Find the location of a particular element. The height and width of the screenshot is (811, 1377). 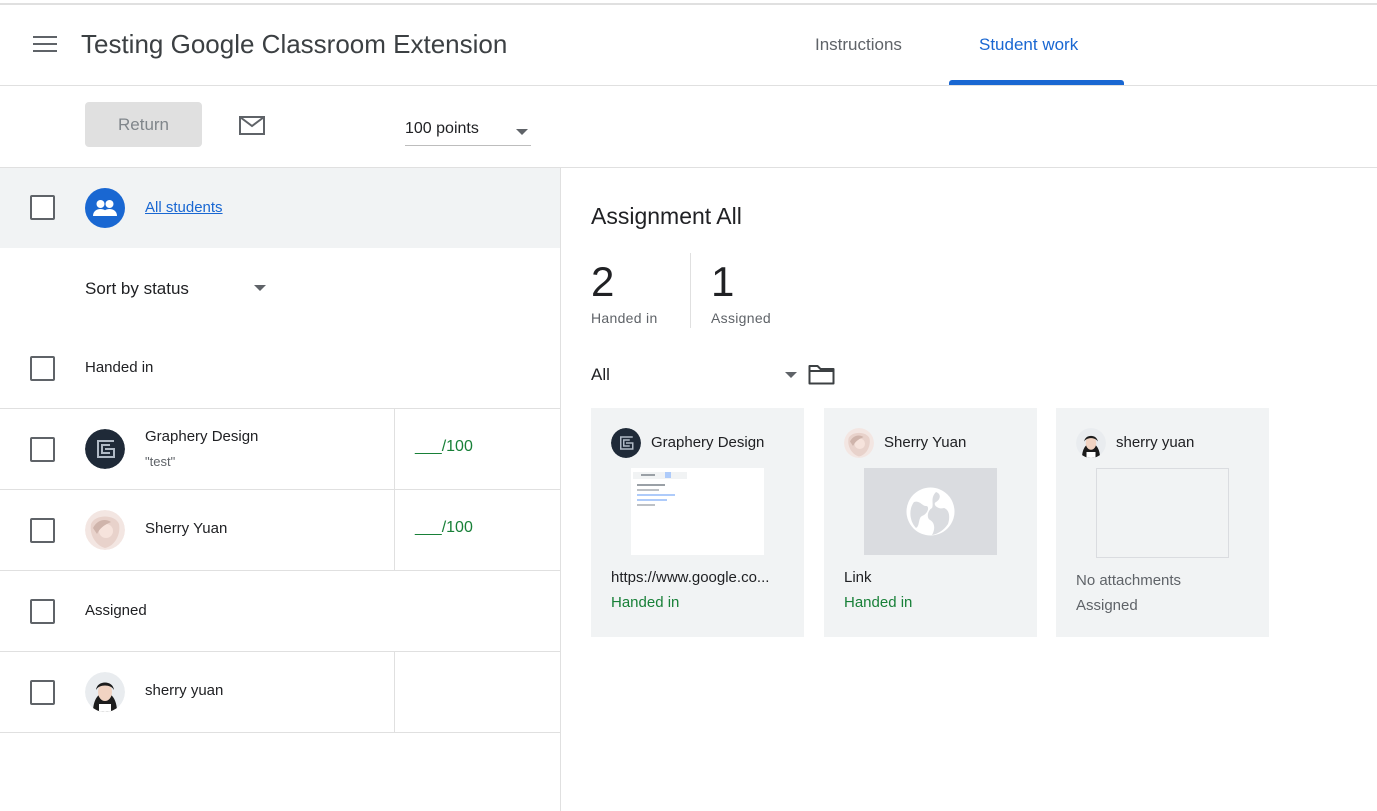

card-student-name: sherry yuan is located at coordinates (1155, 442).